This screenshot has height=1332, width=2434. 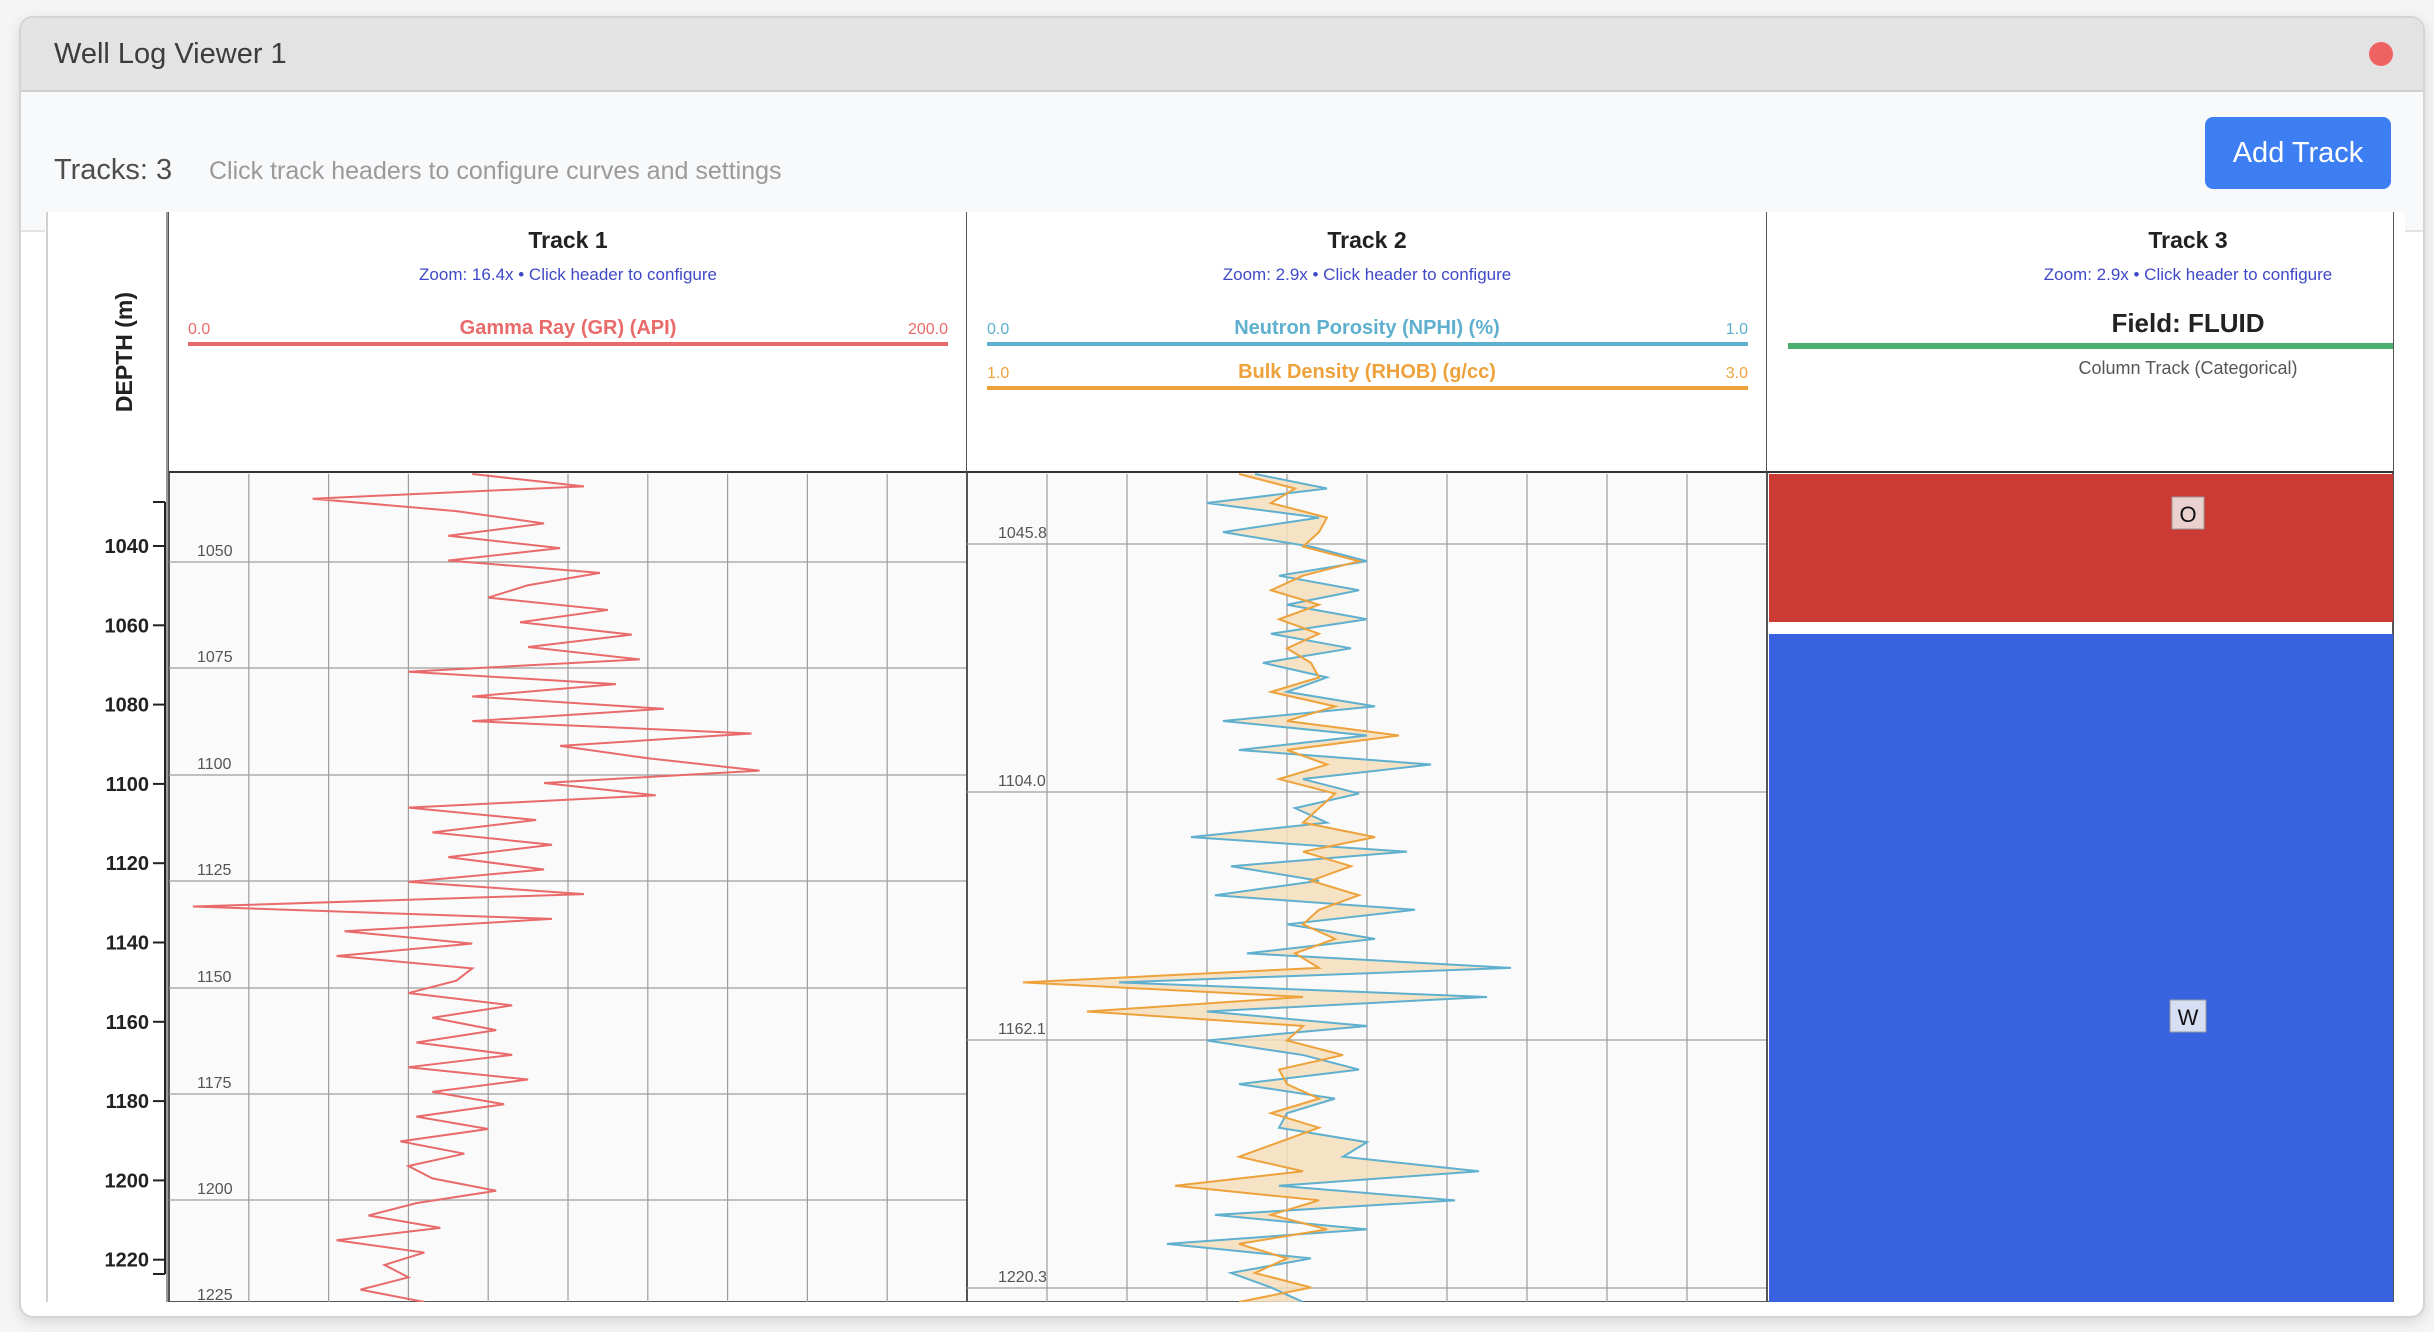 What do you see at coordinates (215, 657) in the screenshot?
I see `track-depth-label: 1075` at bounding box center [215, 657].